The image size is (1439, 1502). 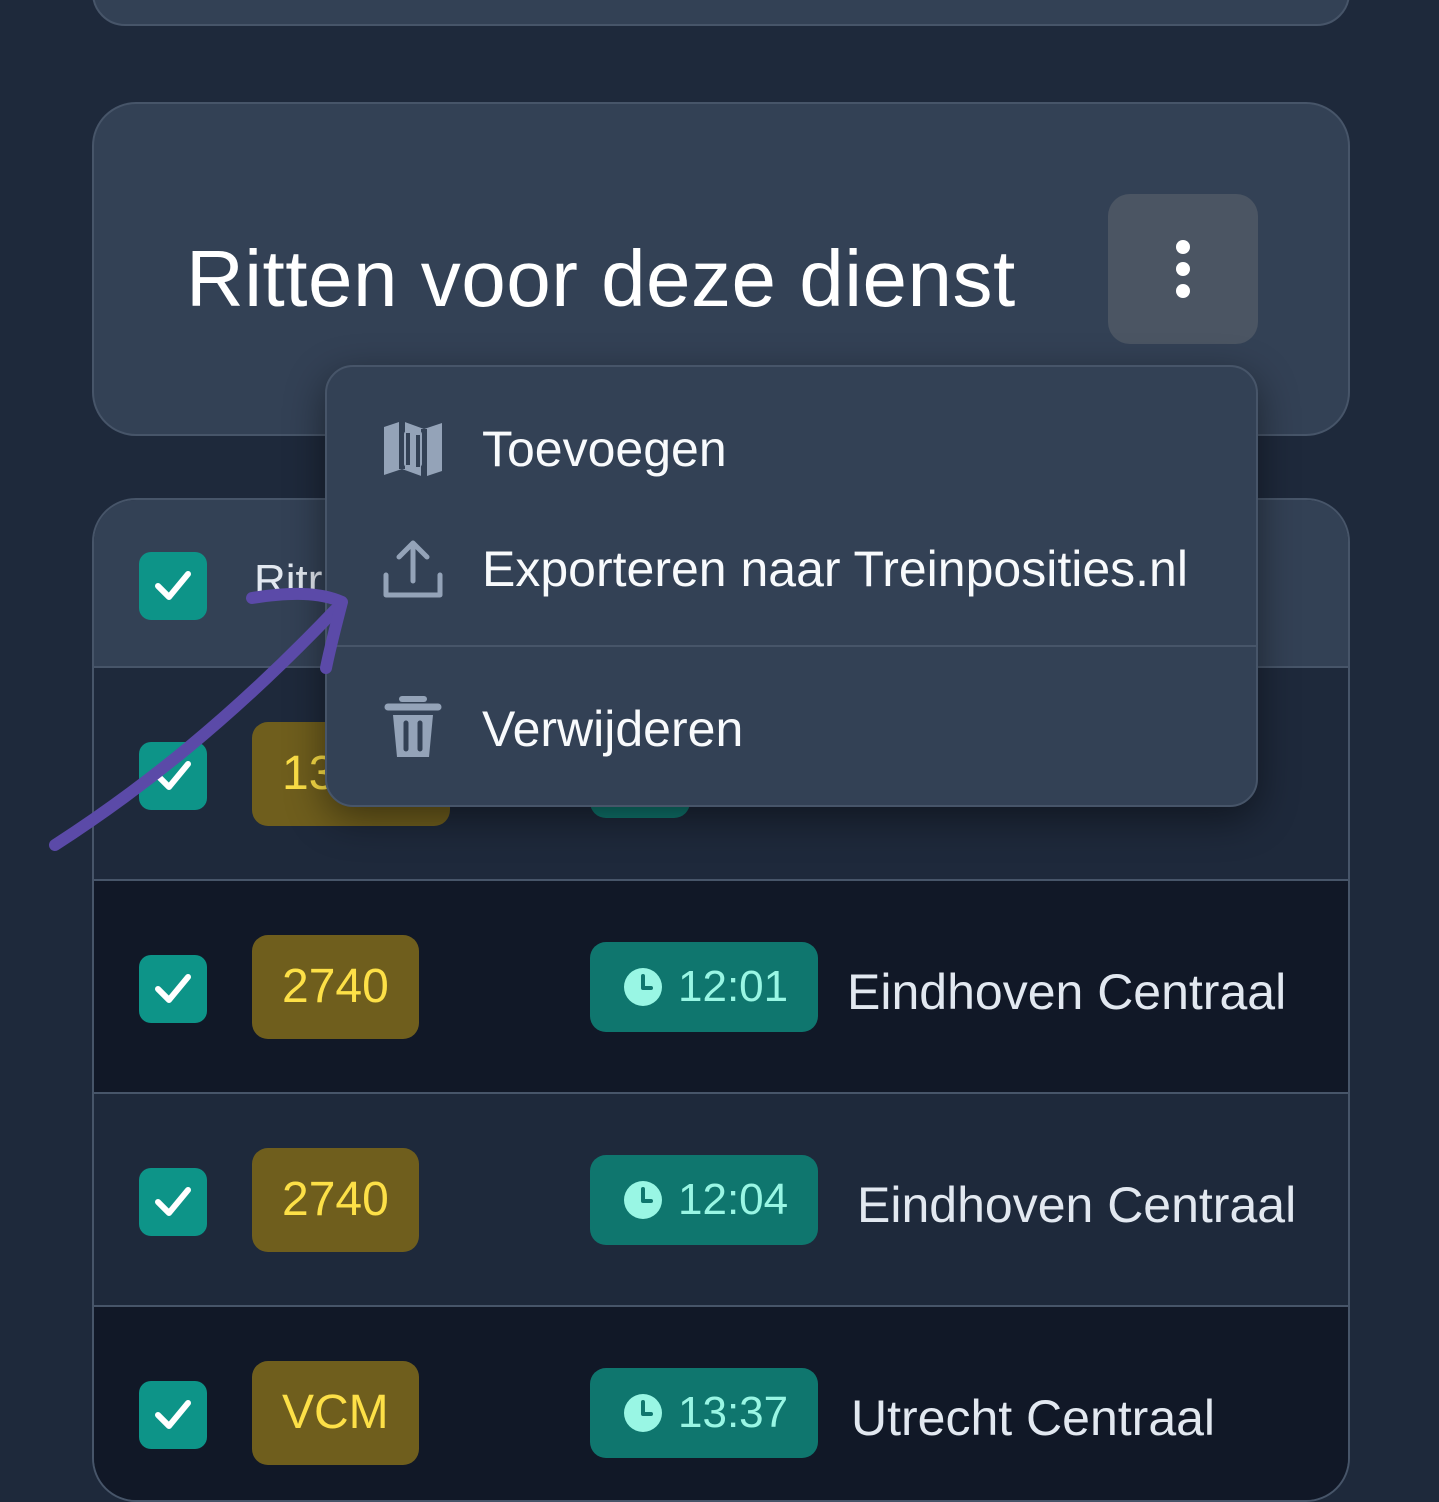 I want to click on previous-card, so click(x=721, y=13).